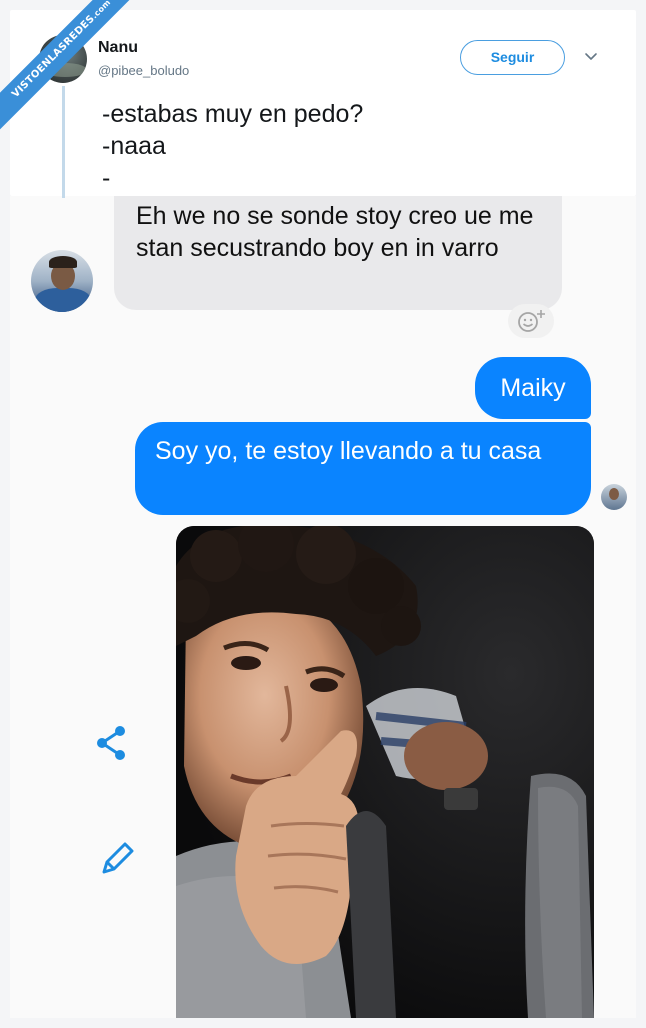 This screenshot has width=646, height=1028. What do you see at coordinates (531, 321) in the screenshot?
I see `emoji-plus-icon` at bounding box center [531, 321].